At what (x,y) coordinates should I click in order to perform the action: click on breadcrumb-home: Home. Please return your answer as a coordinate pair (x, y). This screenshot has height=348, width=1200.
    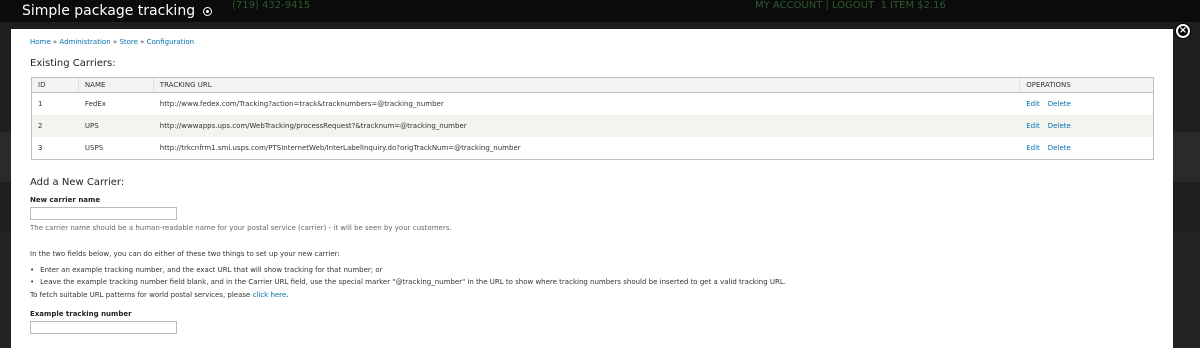
    Looking at the image, I should click on (40, 42).